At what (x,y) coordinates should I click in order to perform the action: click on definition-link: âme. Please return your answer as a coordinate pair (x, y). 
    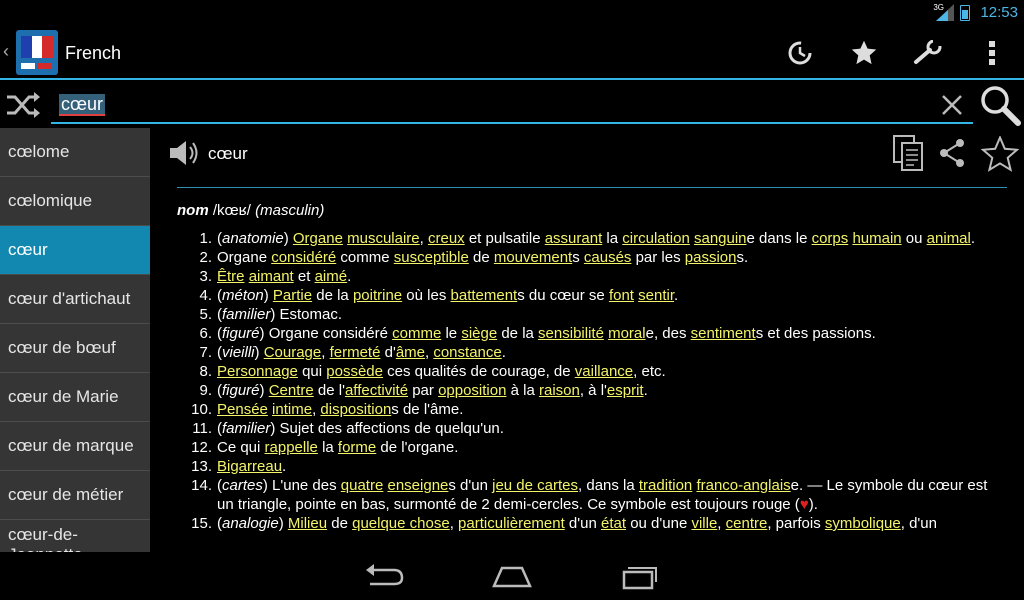
    Looking at the image, I should click on (410, 352).